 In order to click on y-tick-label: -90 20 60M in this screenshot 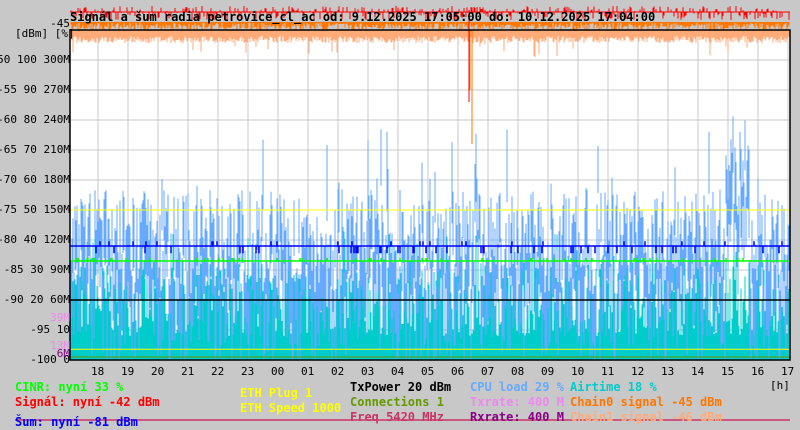, I will do `click(36, 299)`.